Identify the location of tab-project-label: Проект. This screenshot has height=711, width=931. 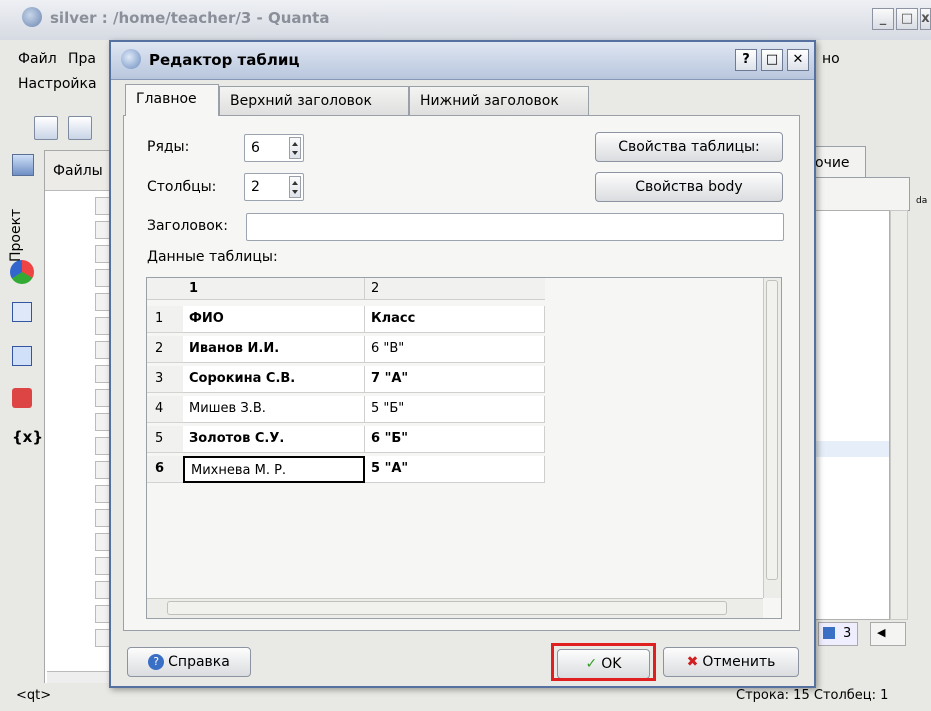
(16, 235).